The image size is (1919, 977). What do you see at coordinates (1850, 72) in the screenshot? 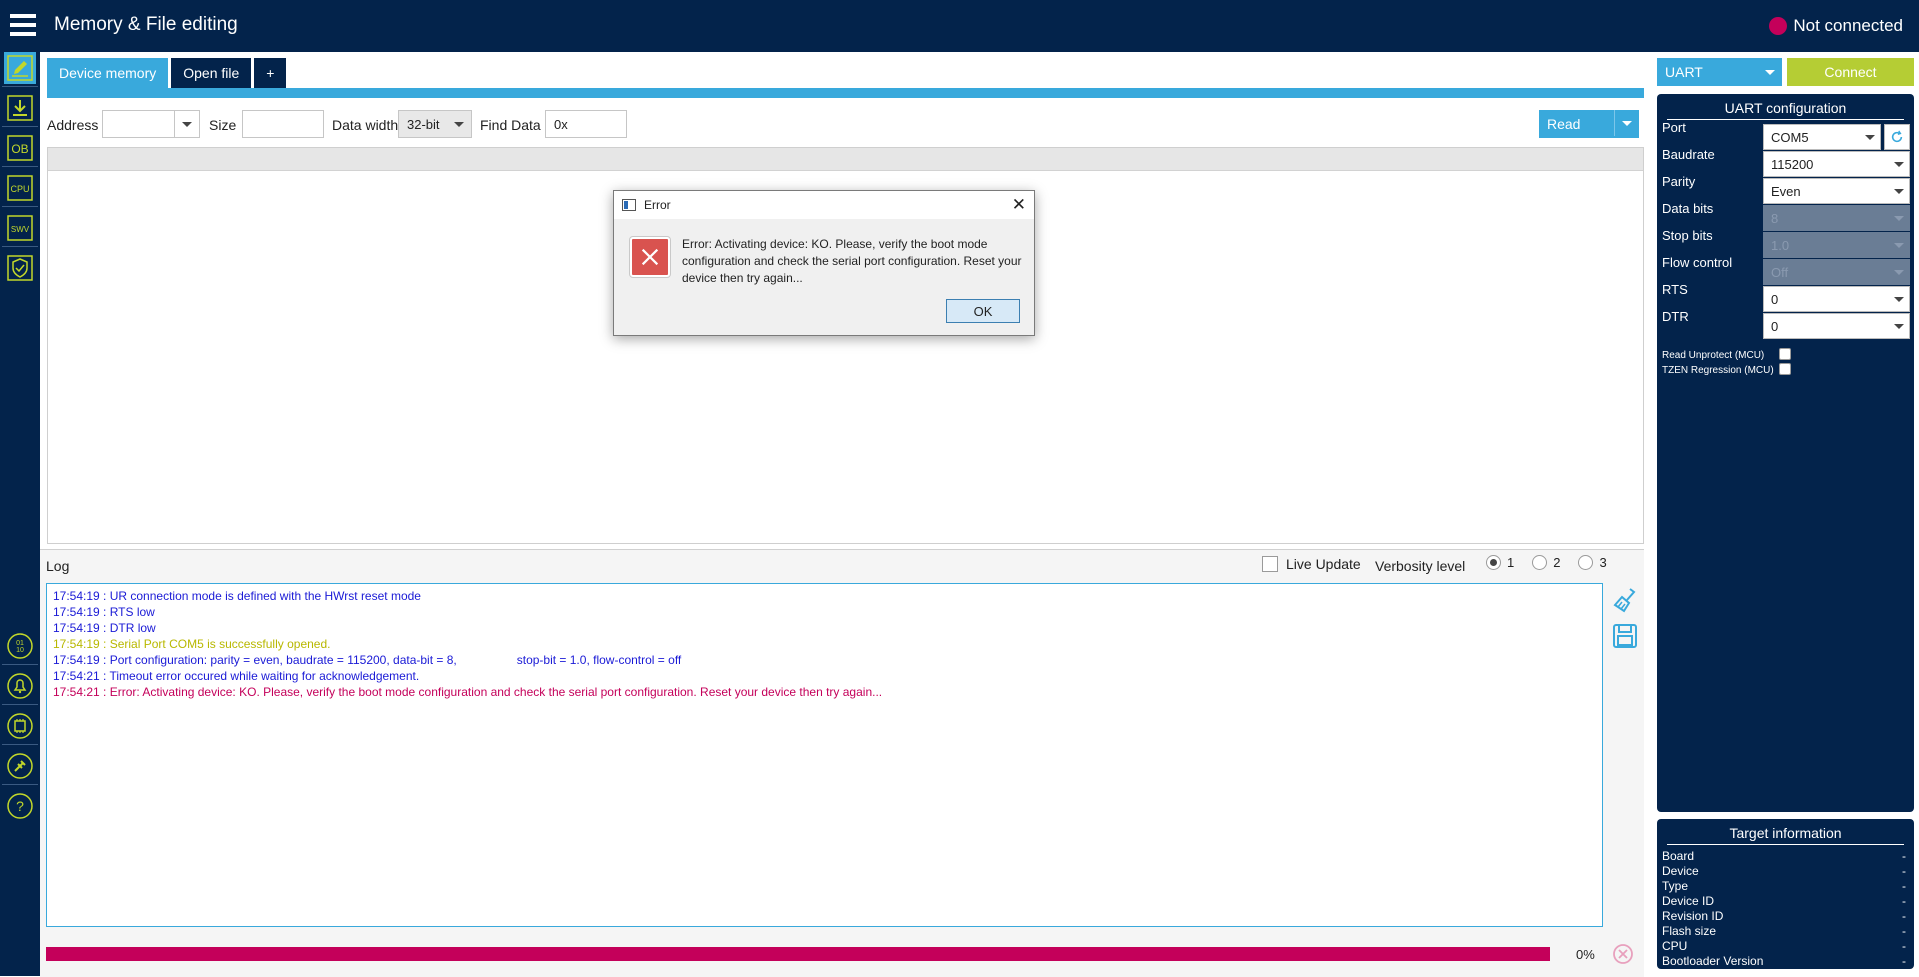
I see `connect-button: Connect` at bounding box center [1850, 72].